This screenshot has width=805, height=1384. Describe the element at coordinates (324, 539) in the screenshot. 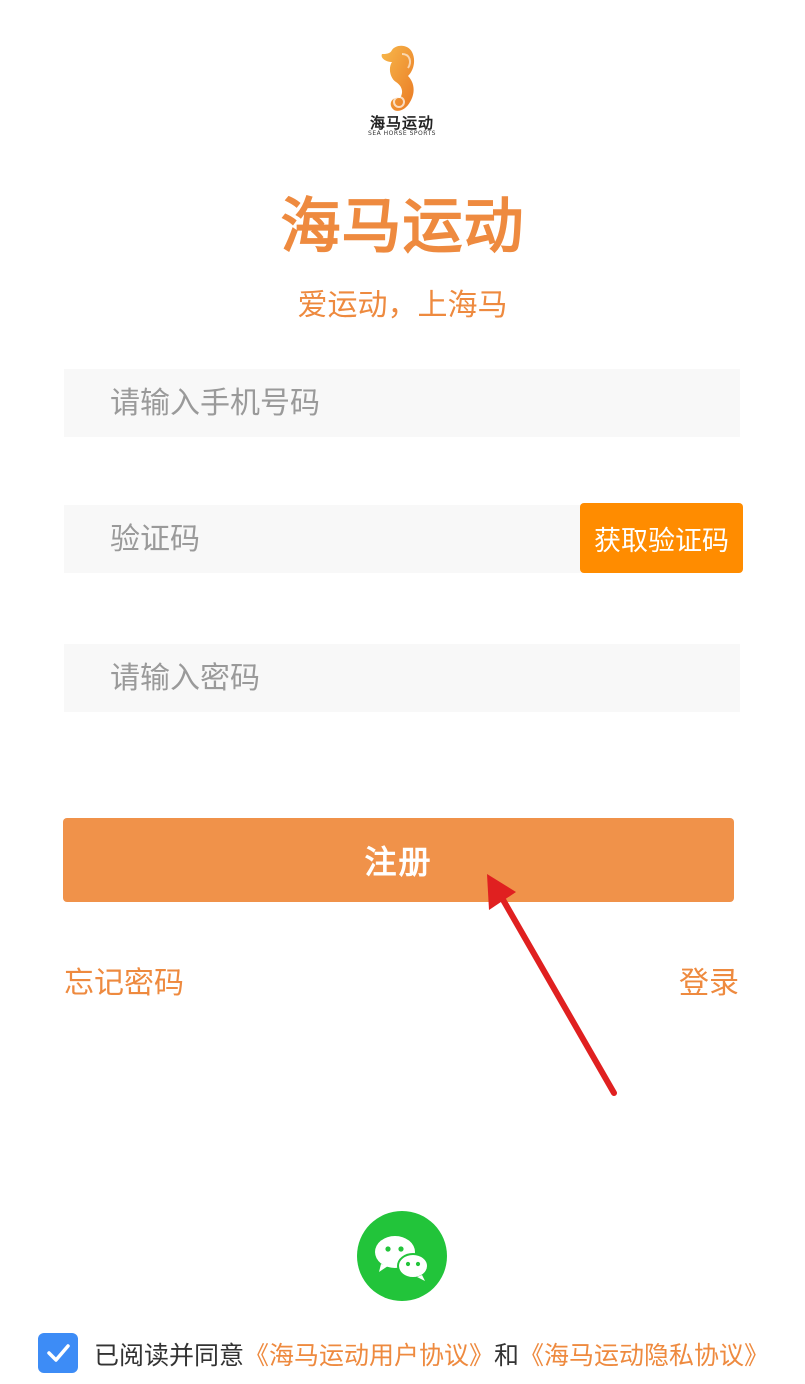

I see `verification-code-input` at that location.